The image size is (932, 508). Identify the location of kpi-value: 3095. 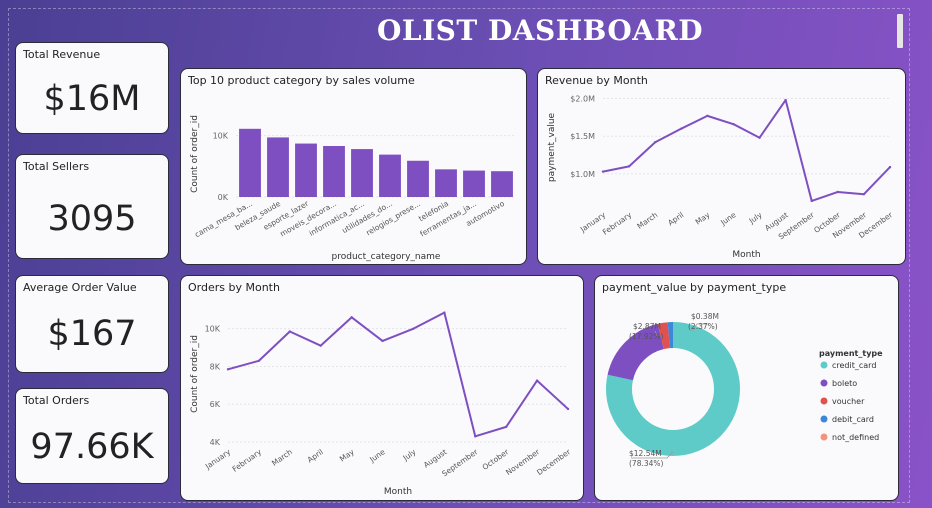
(92, 219).